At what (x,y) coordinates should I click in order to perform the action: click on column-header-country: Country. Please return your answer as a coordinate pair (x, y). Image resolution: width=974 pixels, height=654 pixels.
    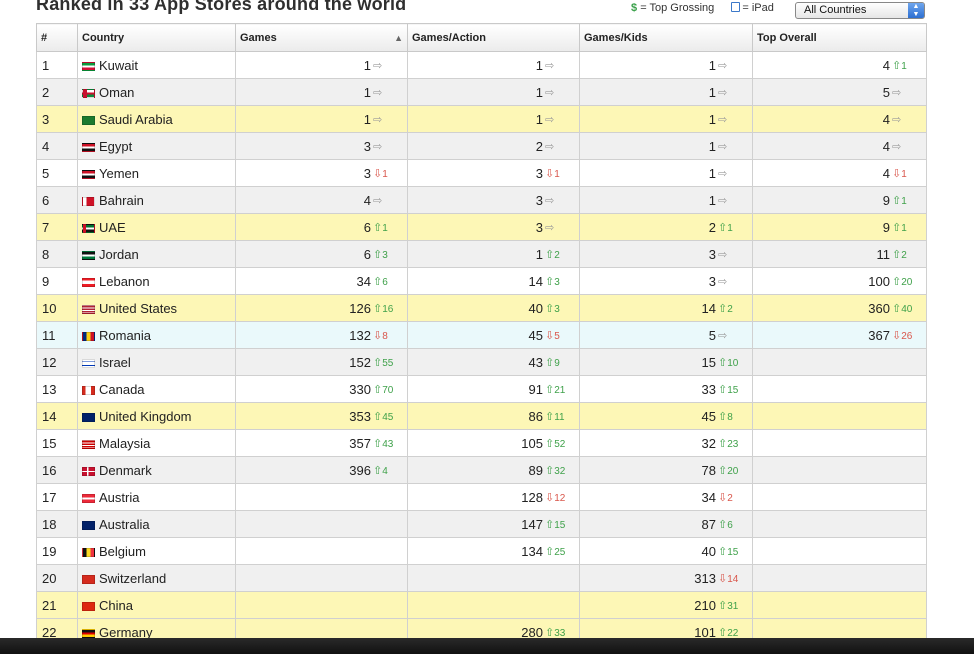
    Looking at the image, I should click on (156, 37).